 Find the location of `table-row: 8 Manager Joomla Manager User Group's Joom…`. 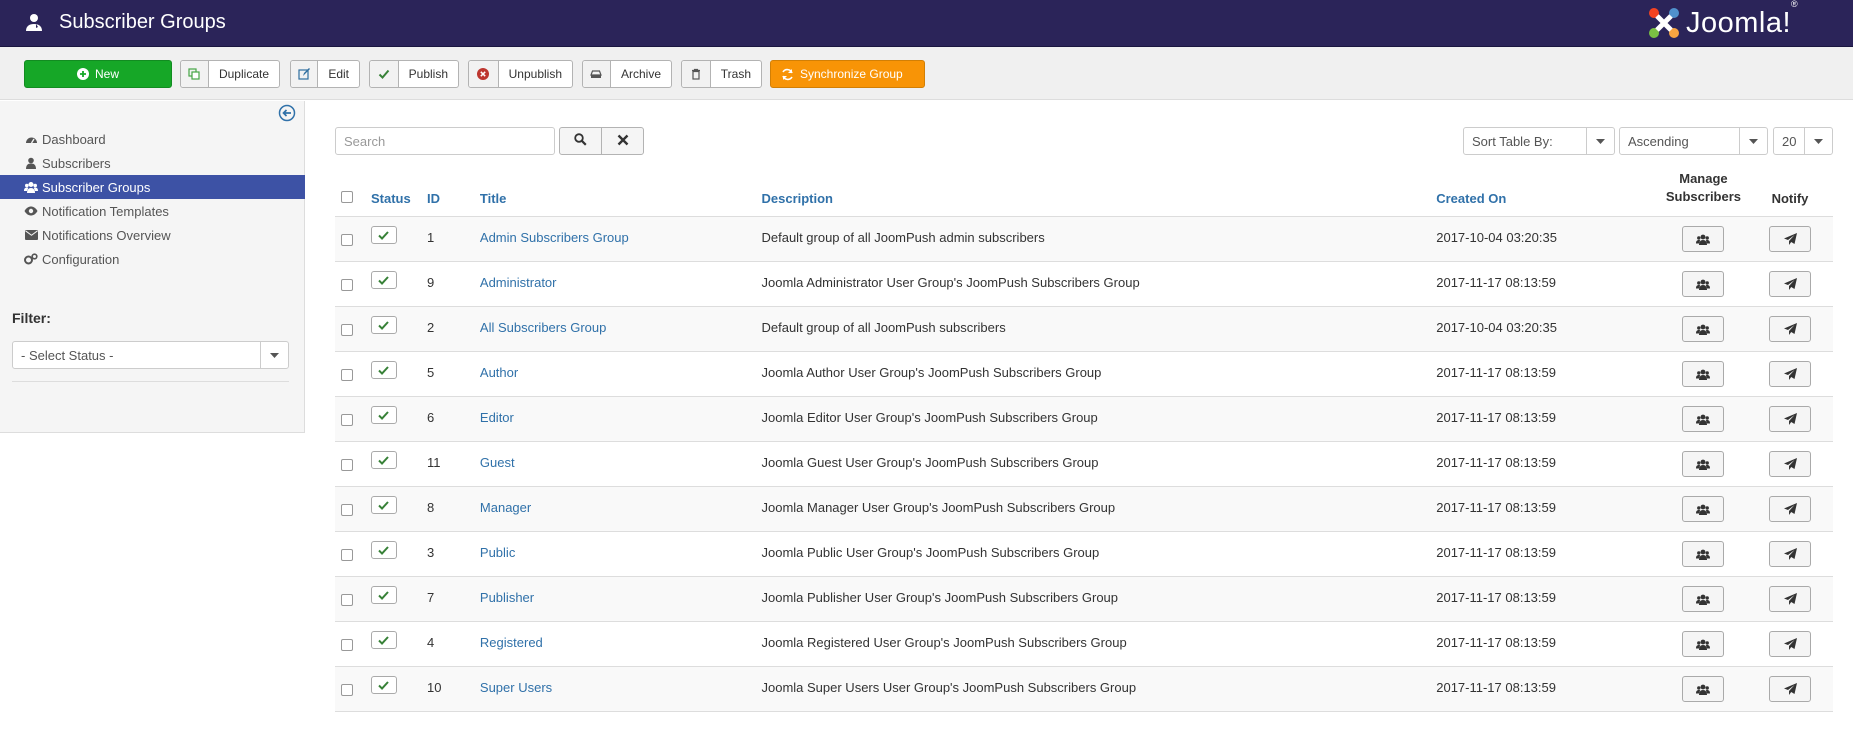

table-row: 8 Manager Joomla Manager User Group's Joom… is located at coordinates (1084, 509).